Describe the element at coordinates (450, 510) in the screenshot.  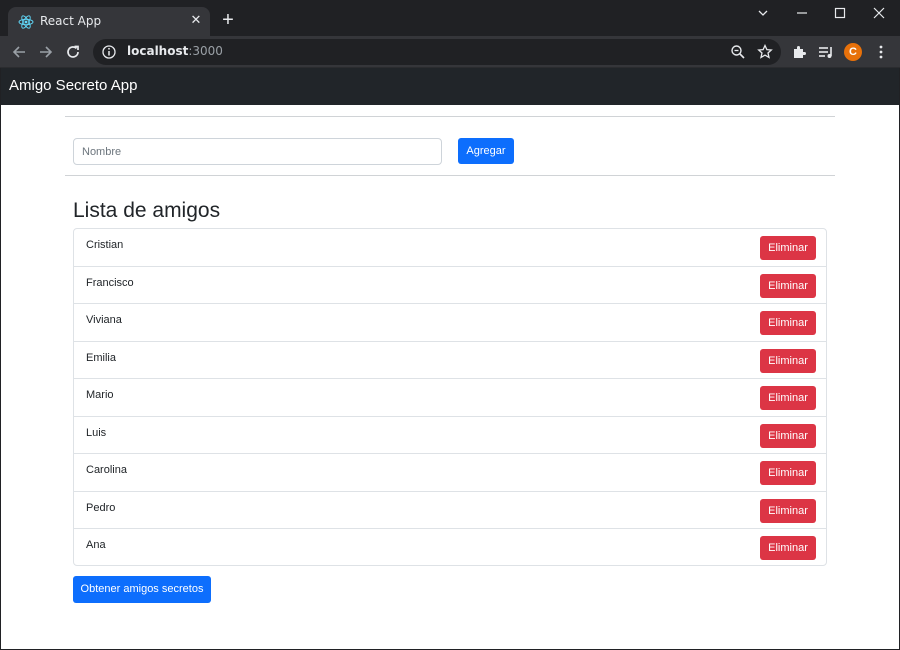
I see `list-item: Pedro Eliminar` at that location.